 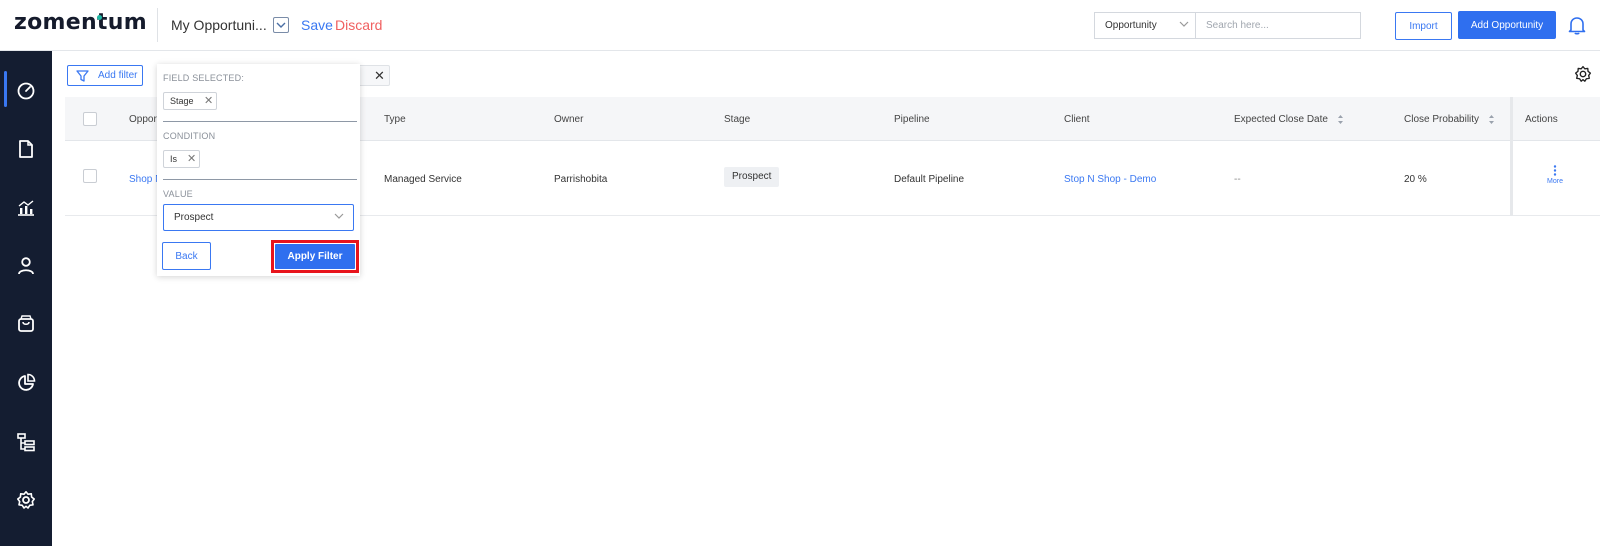 I want to click on left-sidebar, so click(x=26, y=298).